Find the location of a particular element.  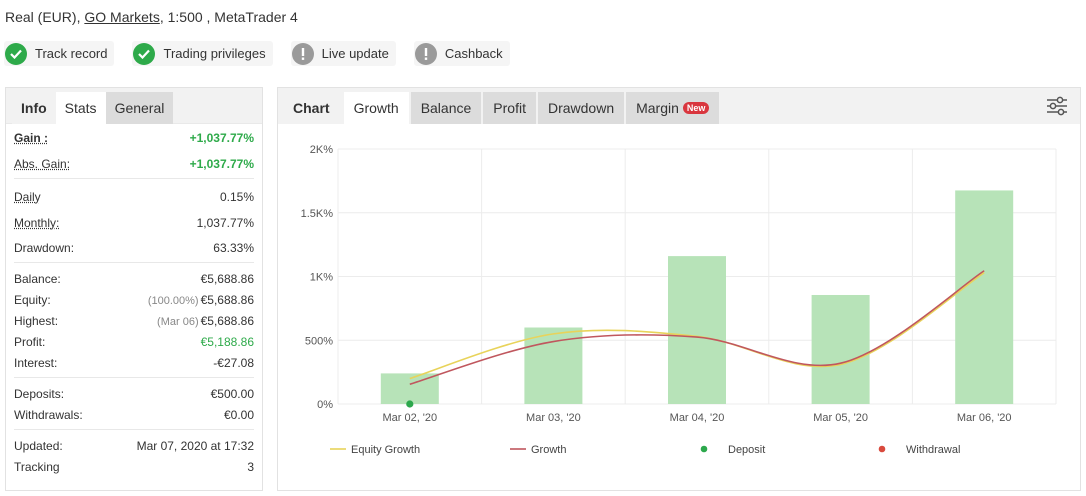

tab-drawdown: Drawdown is located at coordinates (581, 108).